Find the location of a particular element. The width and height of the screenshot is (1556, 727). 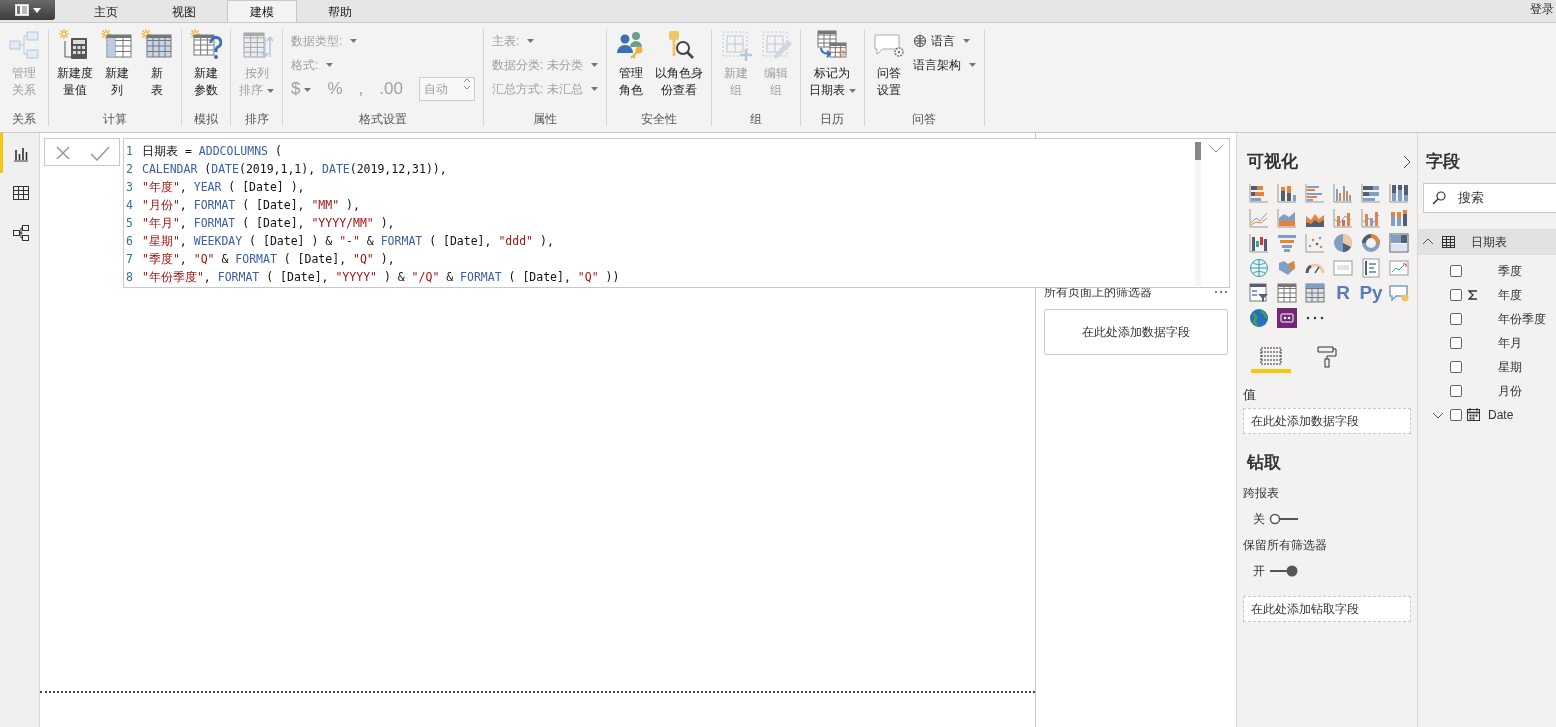

ribbon-dropdown: 语言架构 is located at coordinates (944, 65).